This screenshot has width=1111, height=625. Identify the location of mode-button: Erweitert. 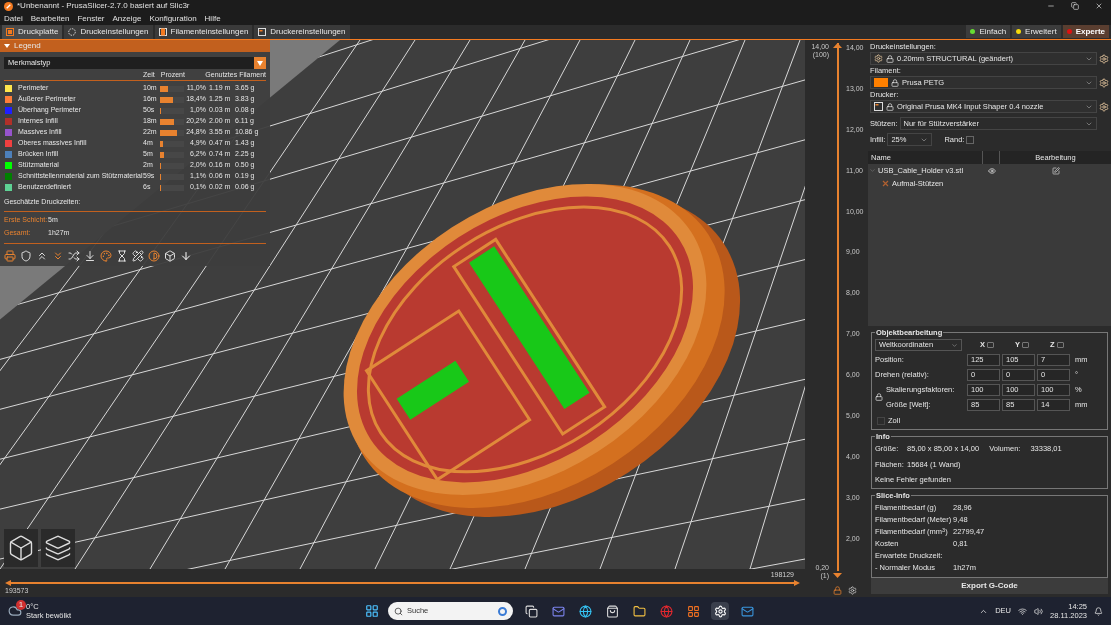
(1036, 31).